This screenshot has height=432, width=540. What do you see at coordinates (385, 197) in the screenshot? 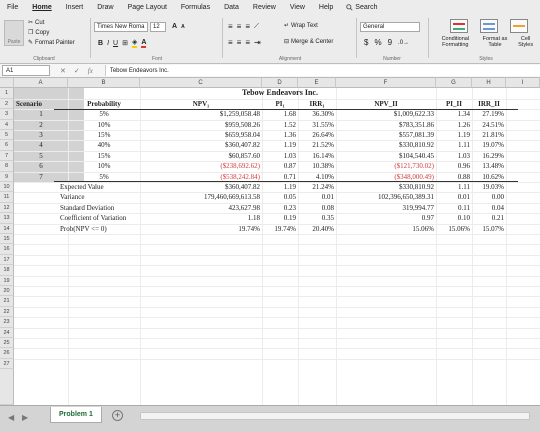
I see `stat-npv2: 102,396,650,389.31` at bounding box center [385, 197].